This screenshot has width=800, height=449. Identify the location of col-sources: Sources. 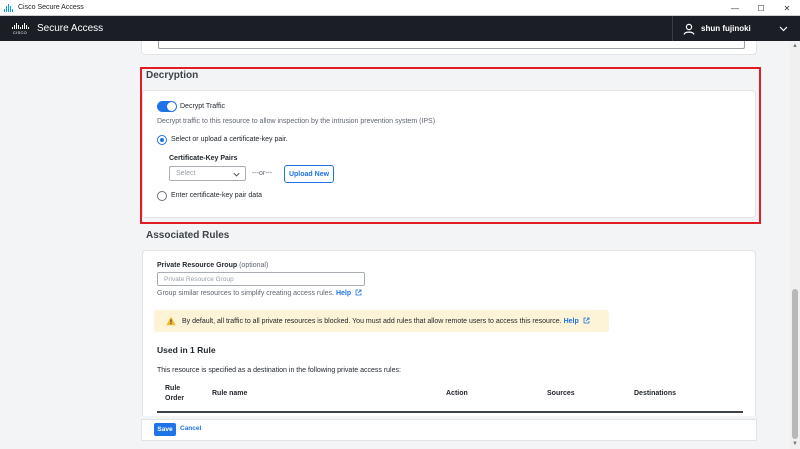
(561, 393).